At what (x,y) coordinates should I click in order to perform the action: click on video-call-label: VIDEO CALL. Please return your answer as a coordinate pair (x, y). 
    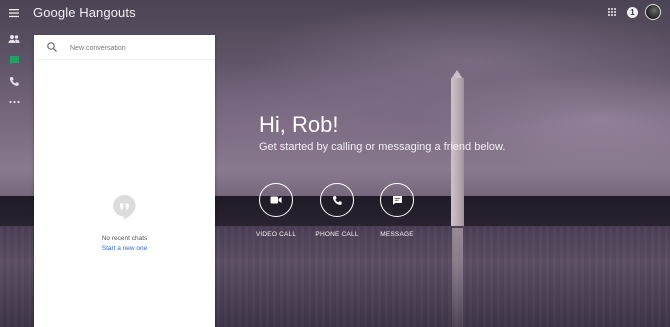
    Looking at the image, I should click on (276, 234).